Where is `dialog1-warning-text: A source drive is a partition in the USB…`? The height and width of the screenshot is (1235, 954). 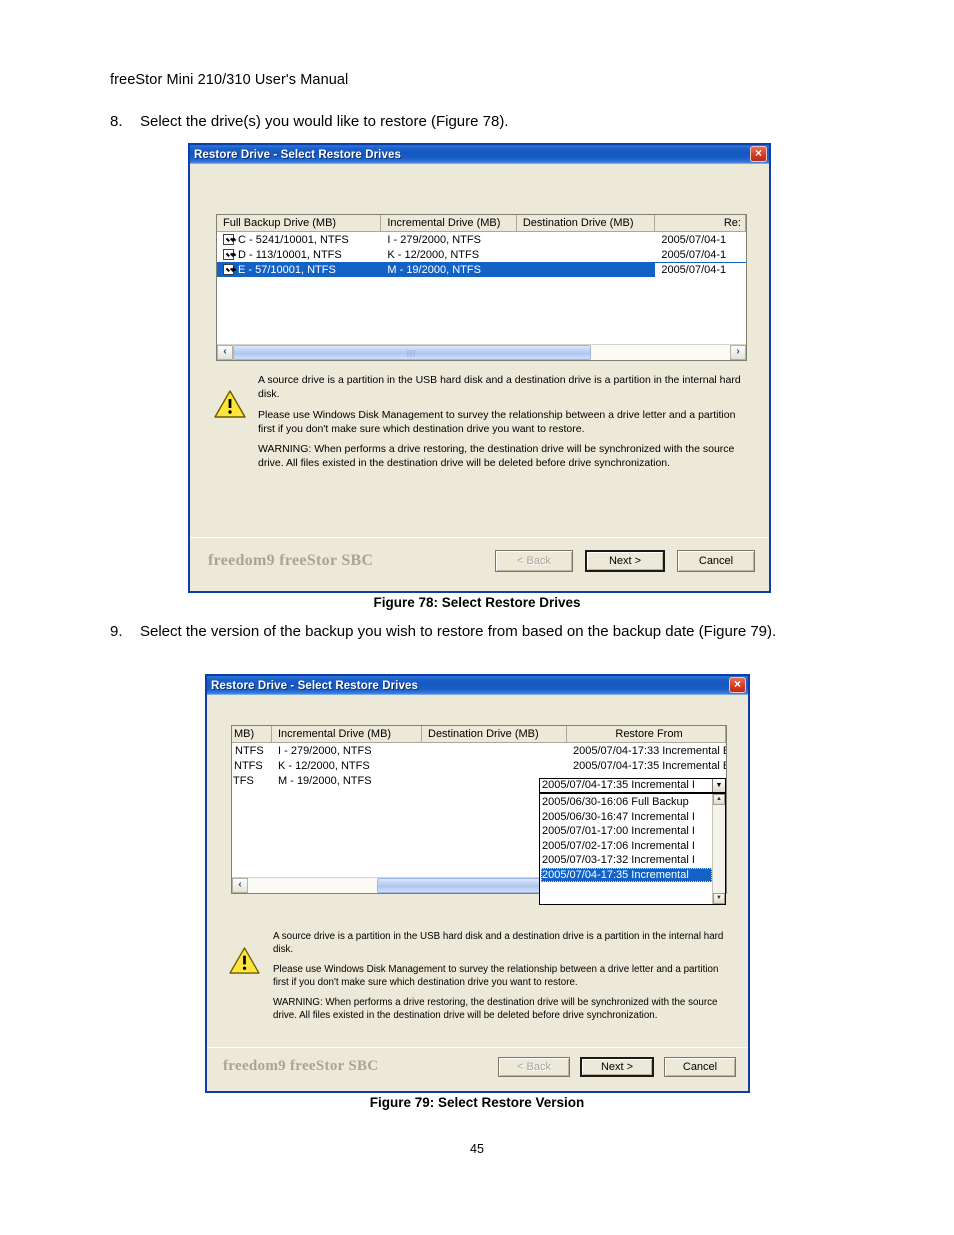 dialog1-warning-text: A source drive is a partition in the USB… is located at coordinates (501, 422).